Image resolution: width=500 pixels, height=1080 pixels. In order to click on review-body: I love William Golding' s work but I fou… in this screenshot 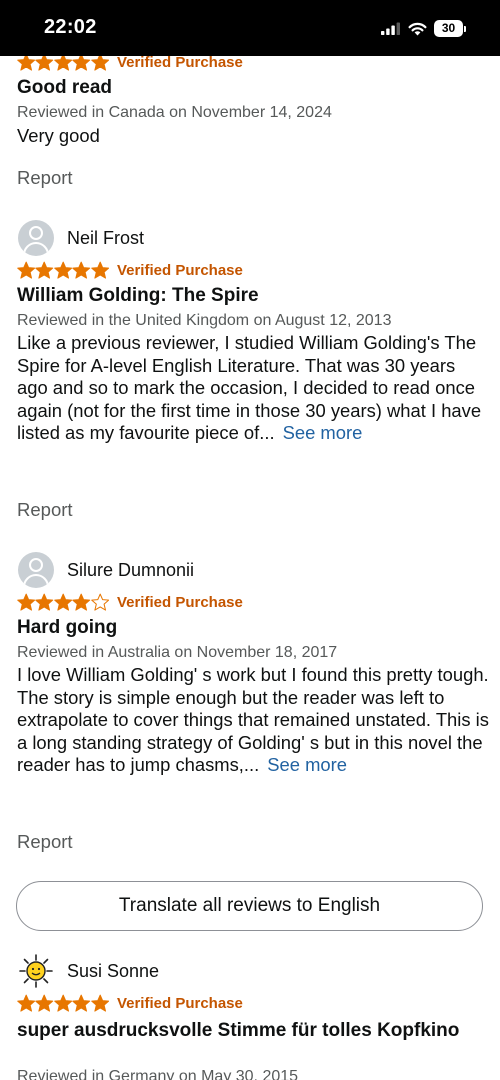, I will do `click(253, 720)`.